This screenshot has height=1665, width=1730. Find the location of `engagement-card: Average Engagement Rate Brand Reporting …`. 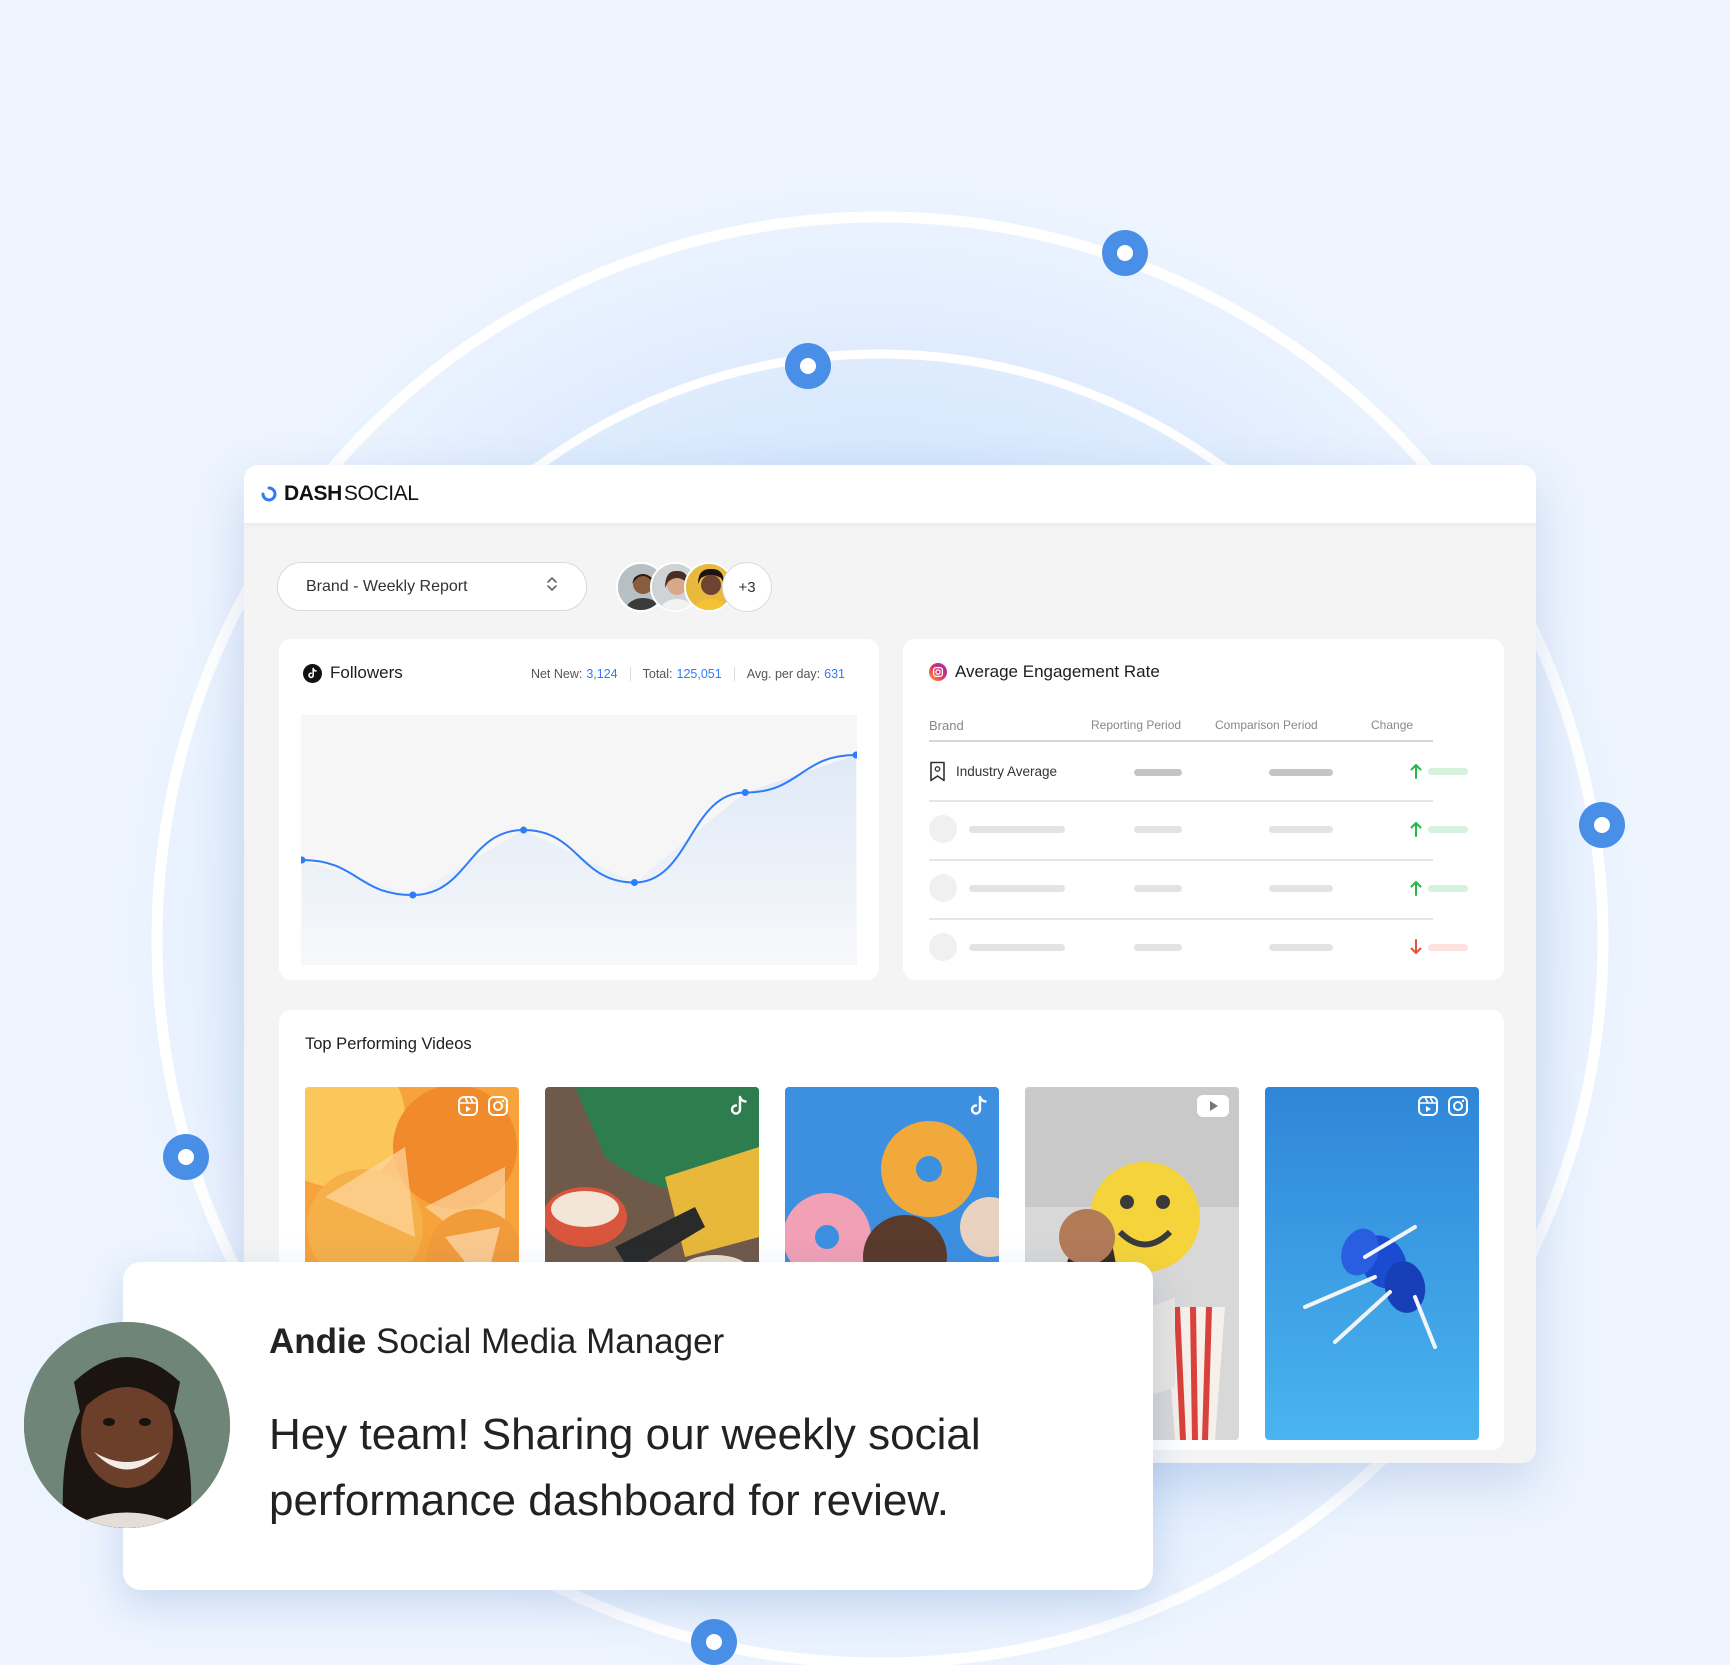

engagement-card: Average Engagement Rate Brand Reporting … is located at coordinates (1203, 809).